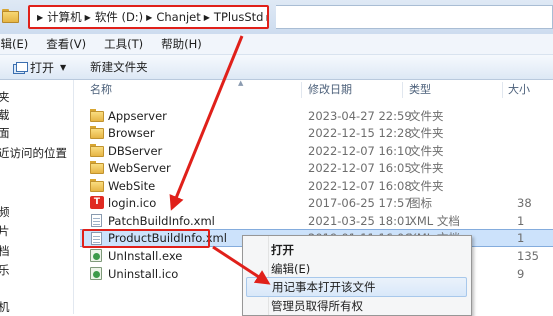 The image size is (553, 316). What do you see at coordinates (97, 220) in the screenshot?
I see `document-icon` at bounding box center [97, 220].